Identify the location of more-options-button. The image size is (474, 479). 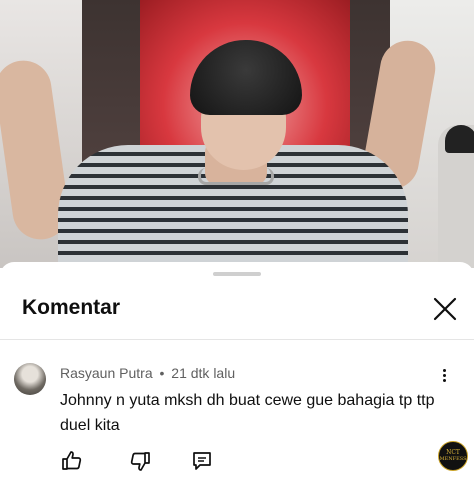
(444, 377).